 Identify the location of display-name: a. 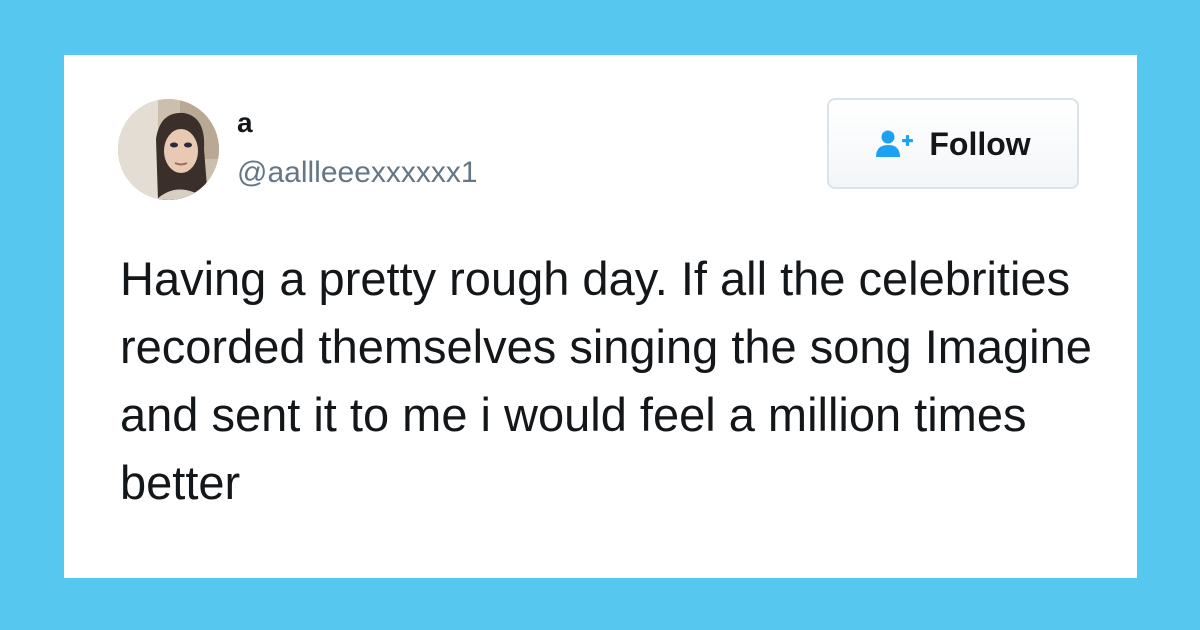
(245, 123).